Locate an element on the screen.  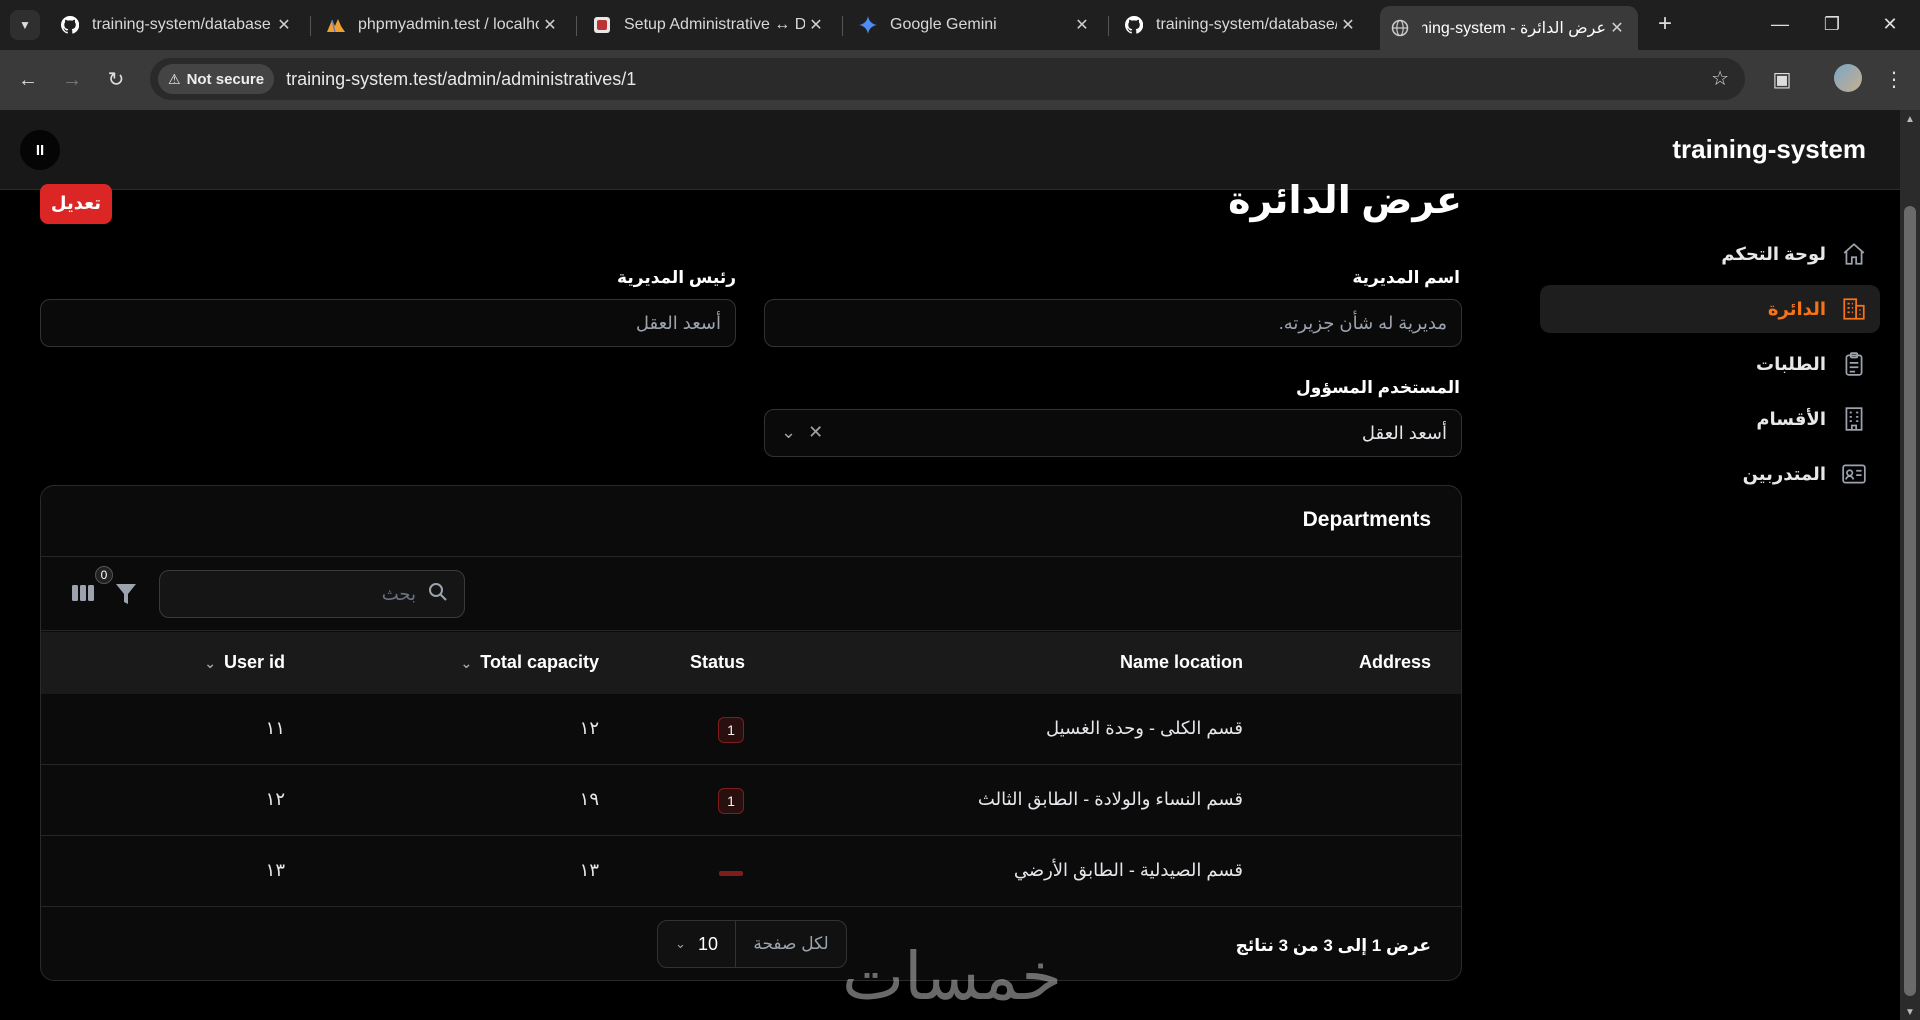
cell-total-capacity: ١٩ is located at coordinates (589, 799).